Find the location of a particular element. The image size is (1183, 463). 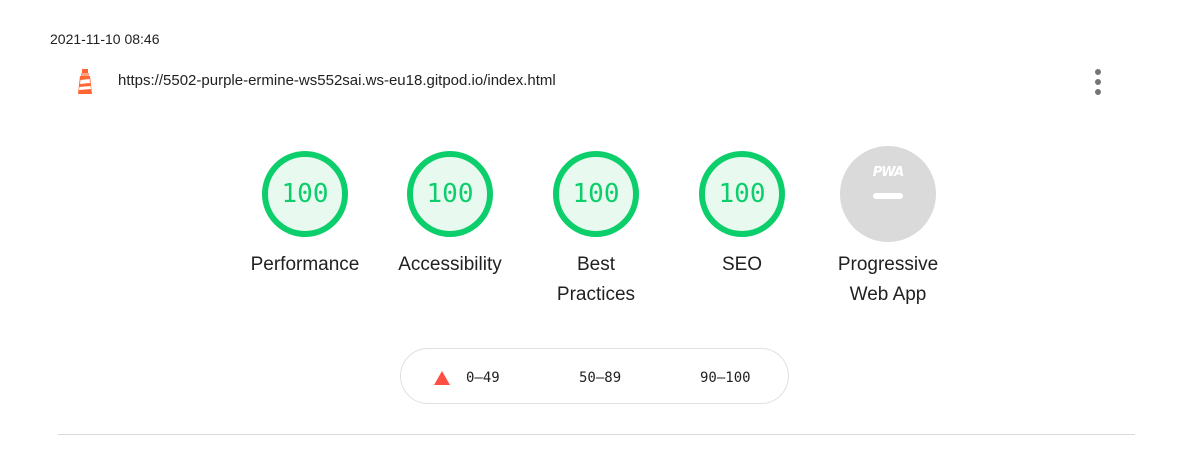

gauge-label-line: Progressive is located at coordinates (888, 264).